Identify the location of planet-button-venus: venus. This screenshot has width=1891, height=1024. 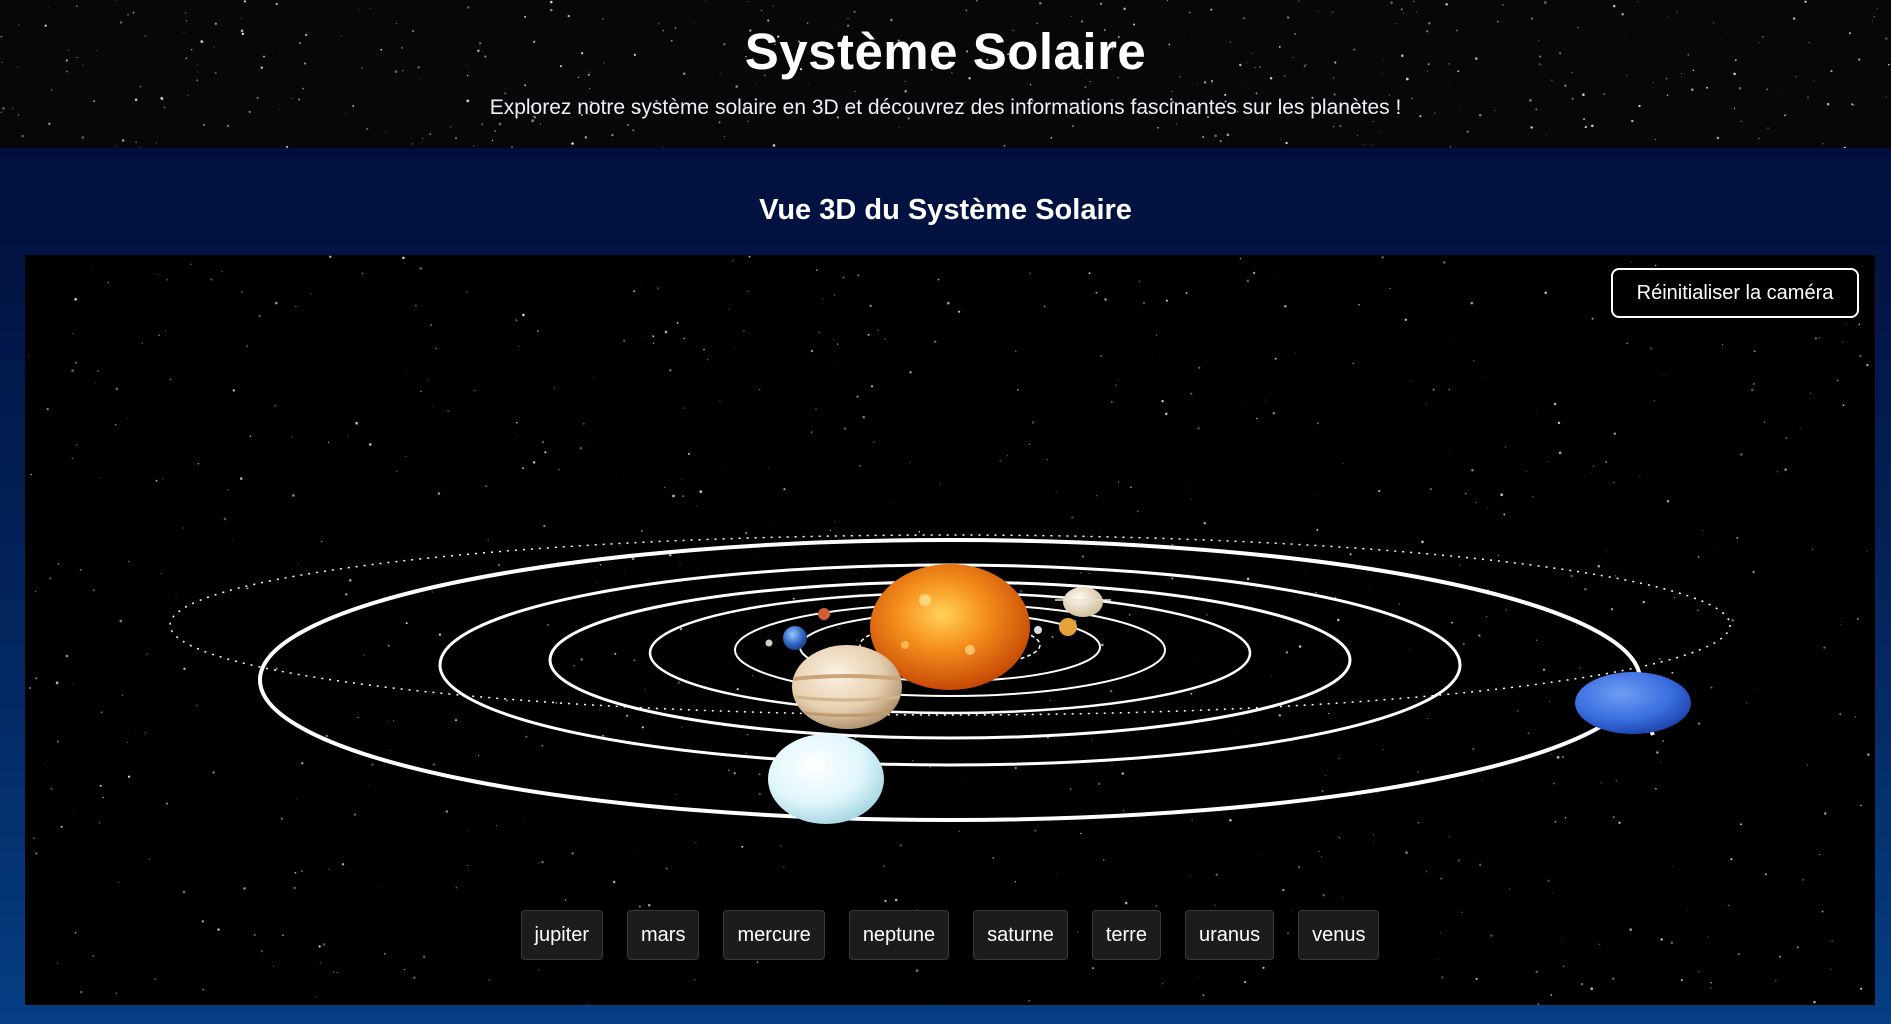
(1339, 935).